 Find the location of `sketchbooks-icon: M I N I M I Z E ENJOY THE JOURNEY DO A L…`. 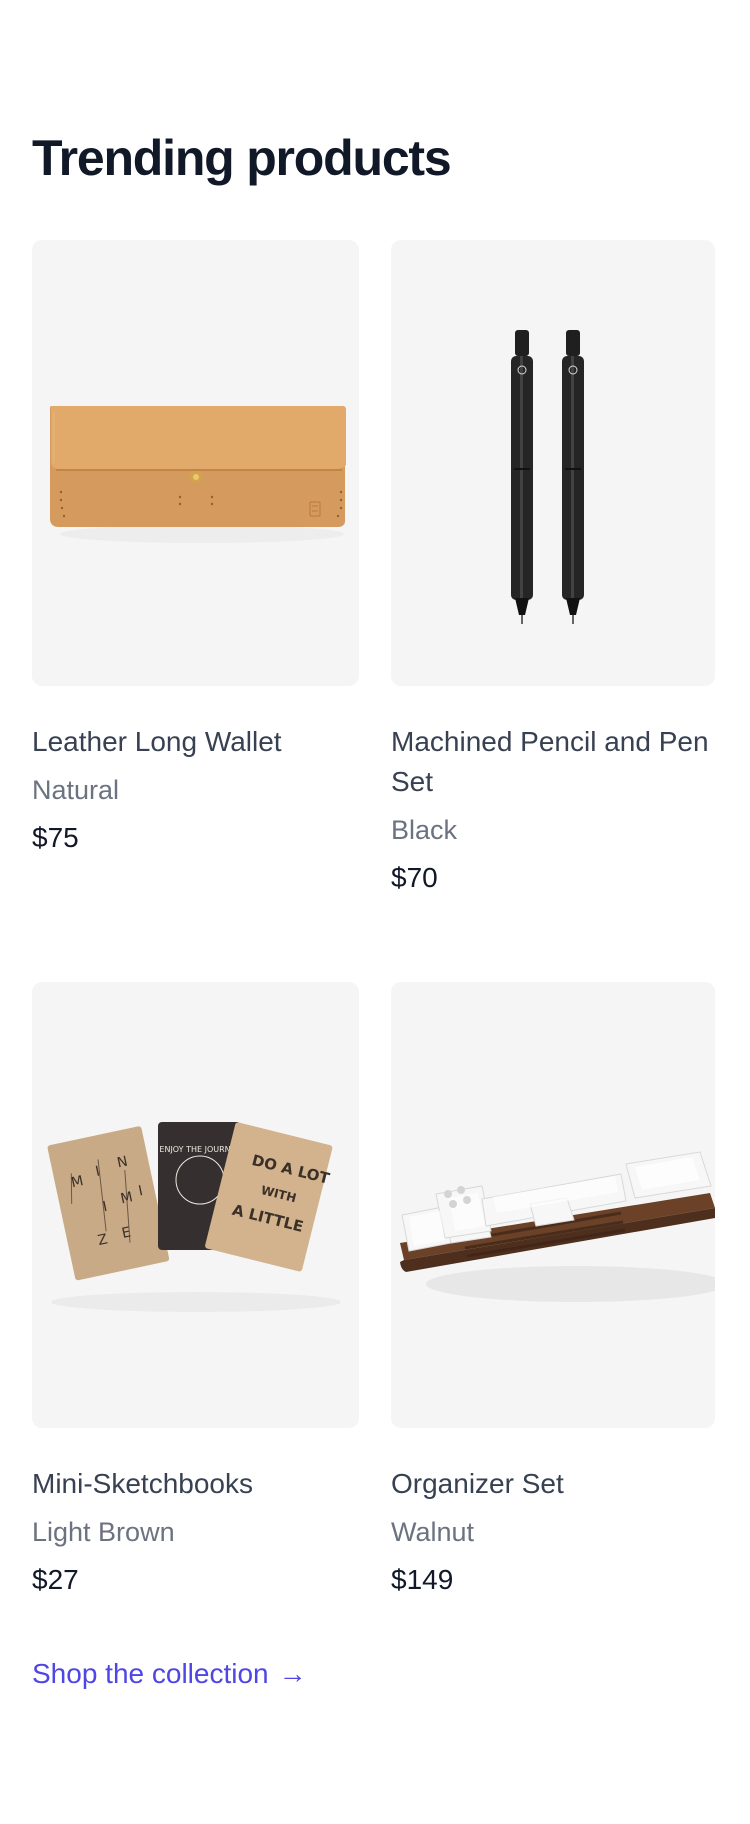

sketchbooks-icon: M I N I M I Z E ENJOY THE JOURNEY DO A L… is located at coordinates (194, 1217).